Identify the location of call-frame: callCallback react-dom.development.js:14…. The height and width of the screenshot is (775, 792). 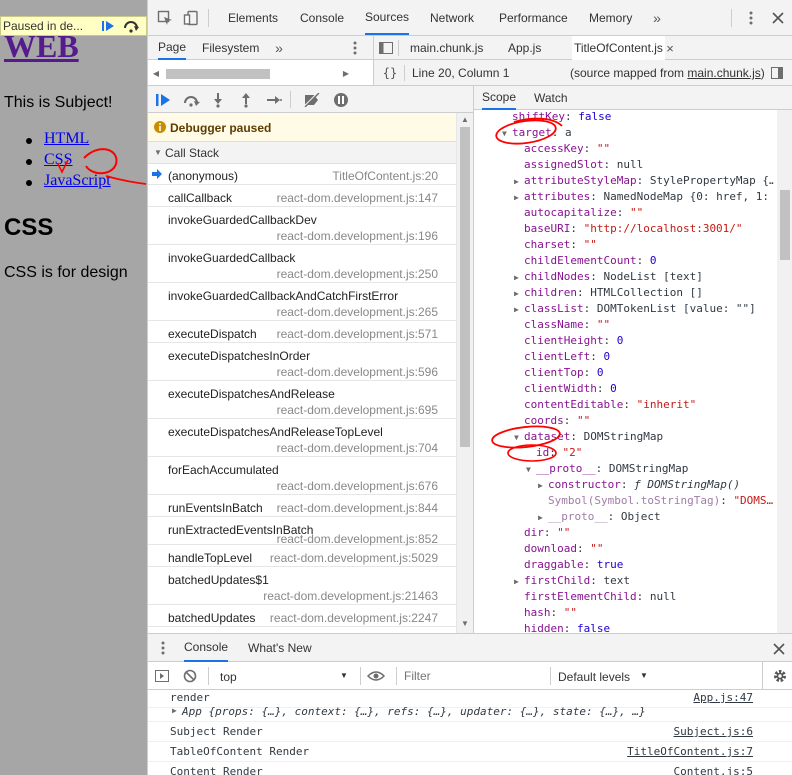
(302, 196).